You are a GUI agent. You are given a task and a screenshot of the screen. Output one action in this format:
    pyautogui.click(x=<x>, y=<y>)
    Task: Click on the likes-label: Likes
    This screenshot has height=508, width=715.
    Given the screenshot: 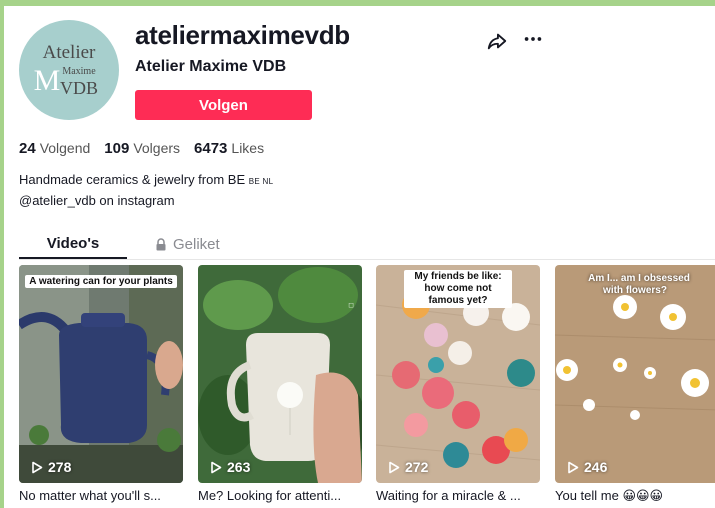 What is the action you would take?
    pyautogui.click(x=248, y=148)
    